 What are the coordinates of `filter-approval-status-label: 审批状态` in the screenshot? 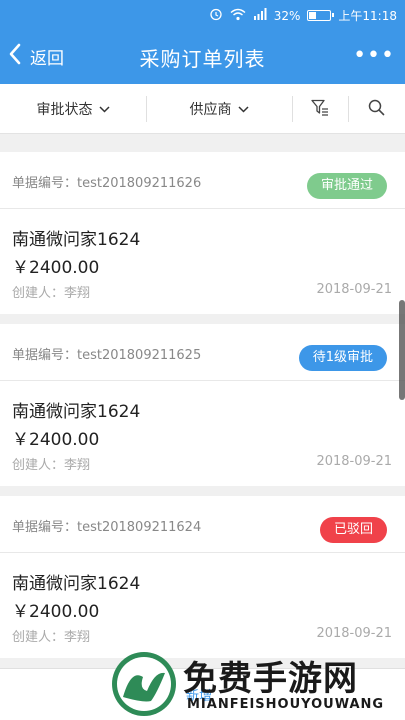 It's located at (64, 110).